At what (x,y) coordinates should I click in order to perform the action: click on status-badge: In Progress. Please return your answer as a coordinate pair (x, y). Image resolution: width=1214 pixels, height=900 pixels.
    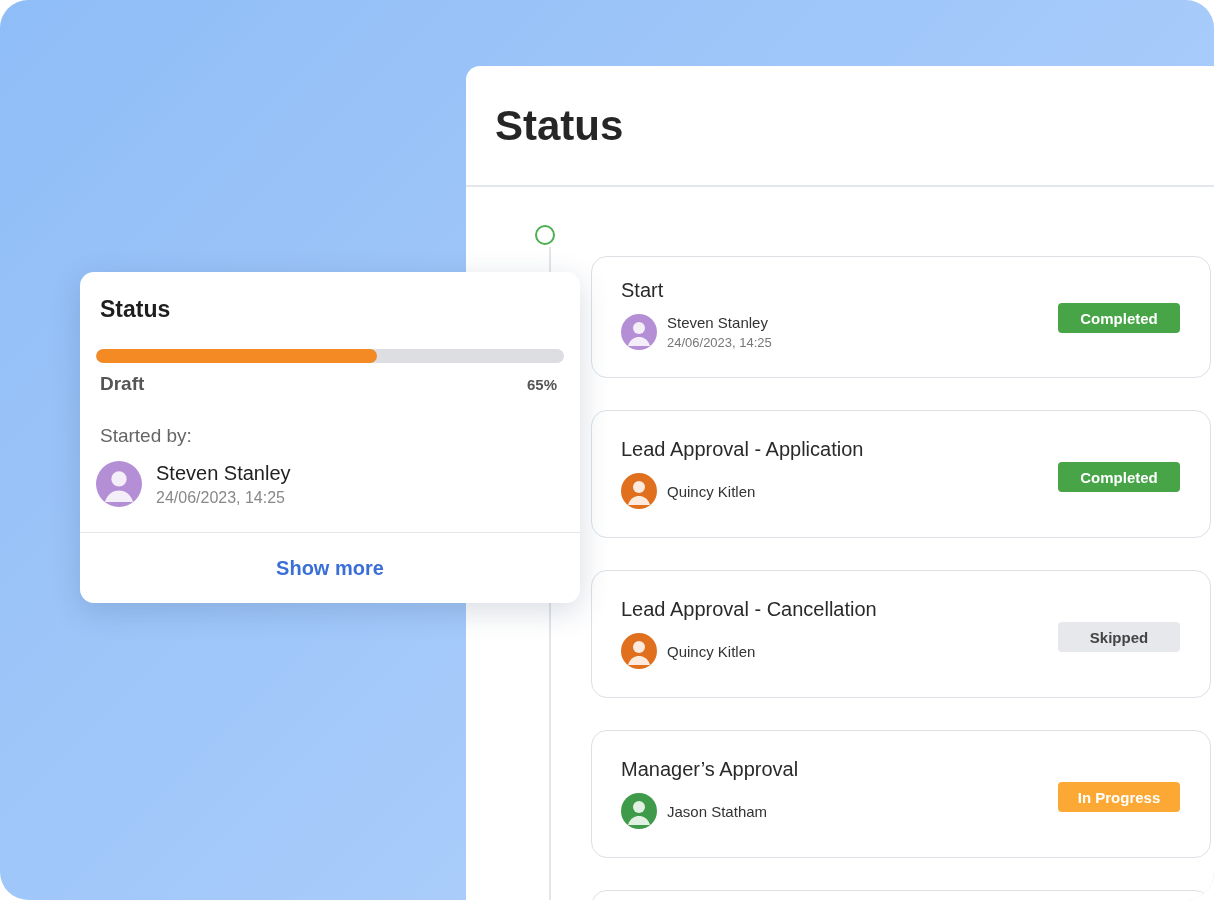
    Looking at the image, I should click on (1119, 797).